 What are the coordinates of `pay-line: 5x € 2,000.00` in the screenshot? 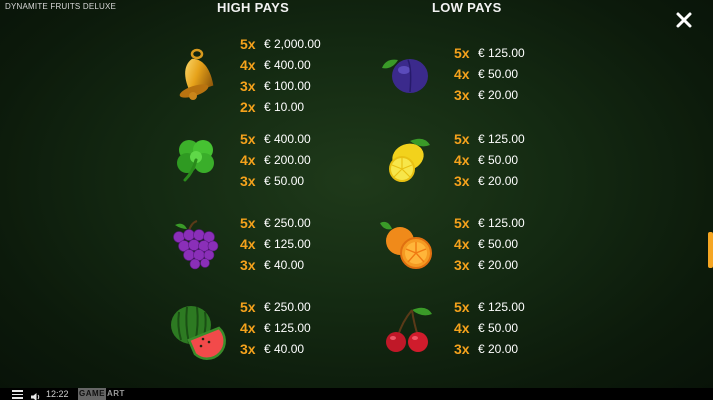 It's located at (280, 43).